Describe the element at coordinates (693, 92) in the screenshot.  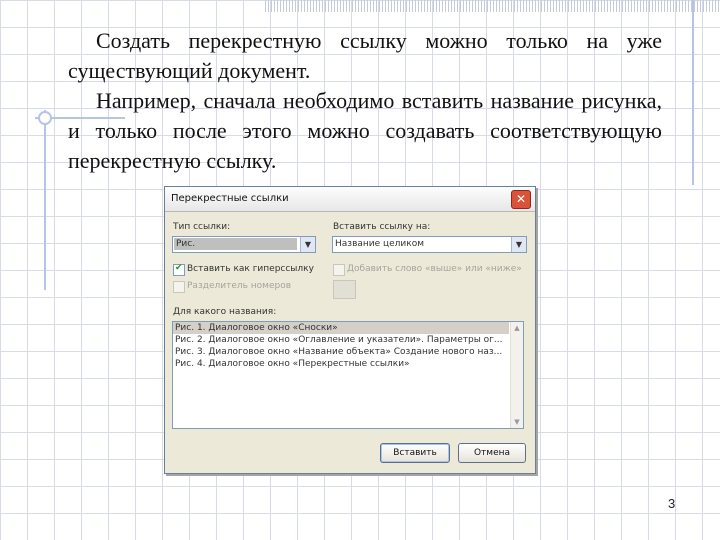
I see `decorative-vertical-line` at that location.